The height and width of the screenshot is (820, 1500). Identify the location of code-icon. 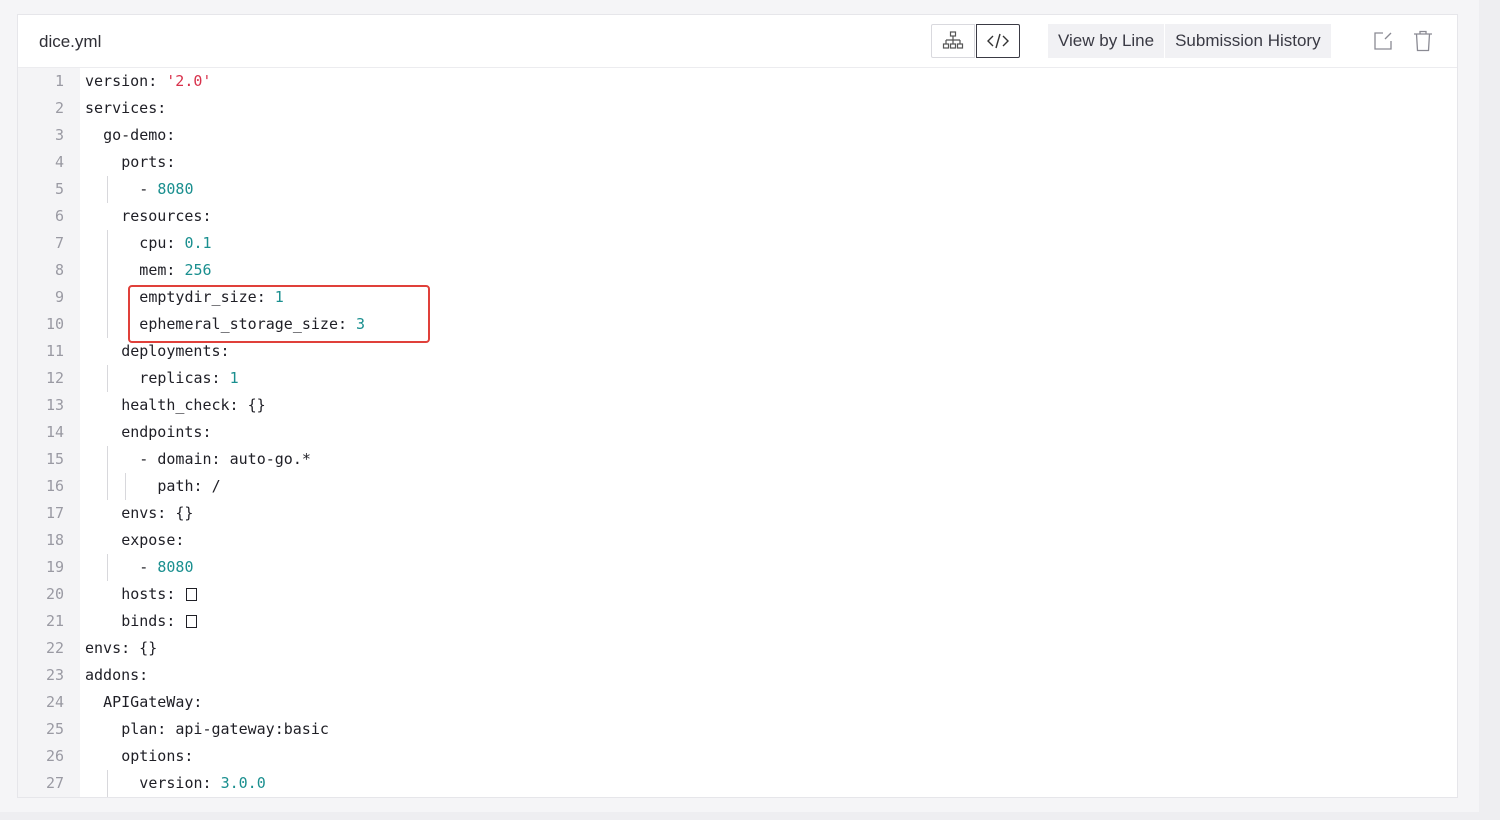
(998, 41).